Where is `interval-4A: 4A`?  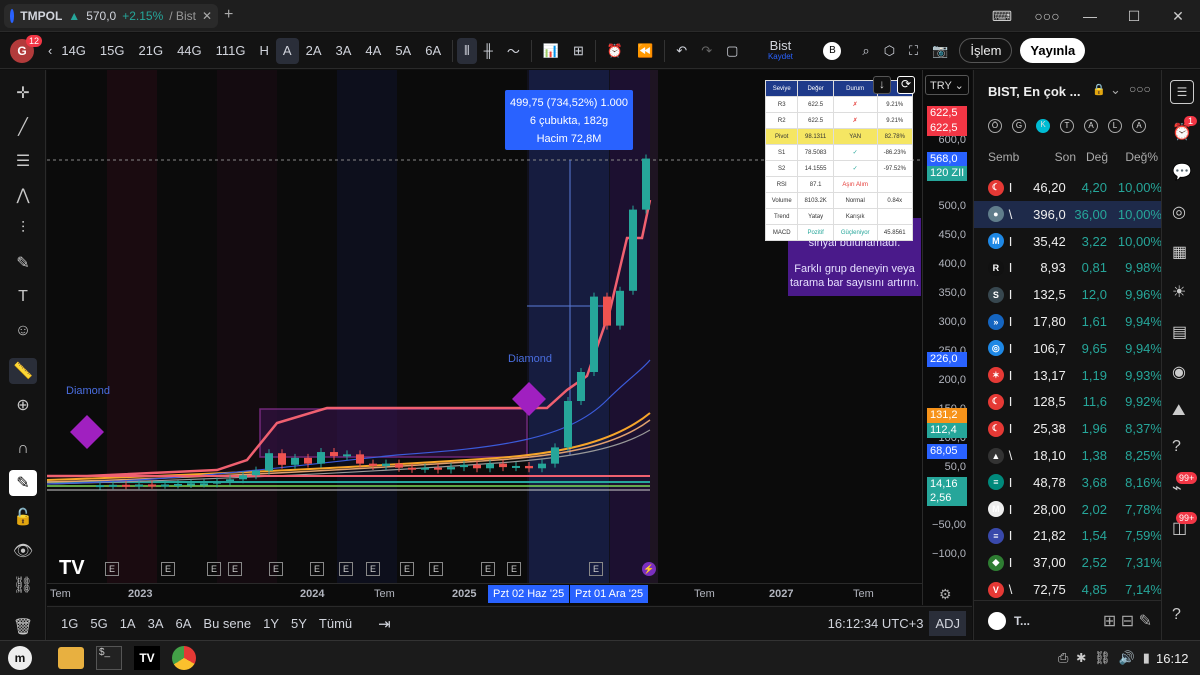
interval-4A: 4A is located at coordinates (373, 51).